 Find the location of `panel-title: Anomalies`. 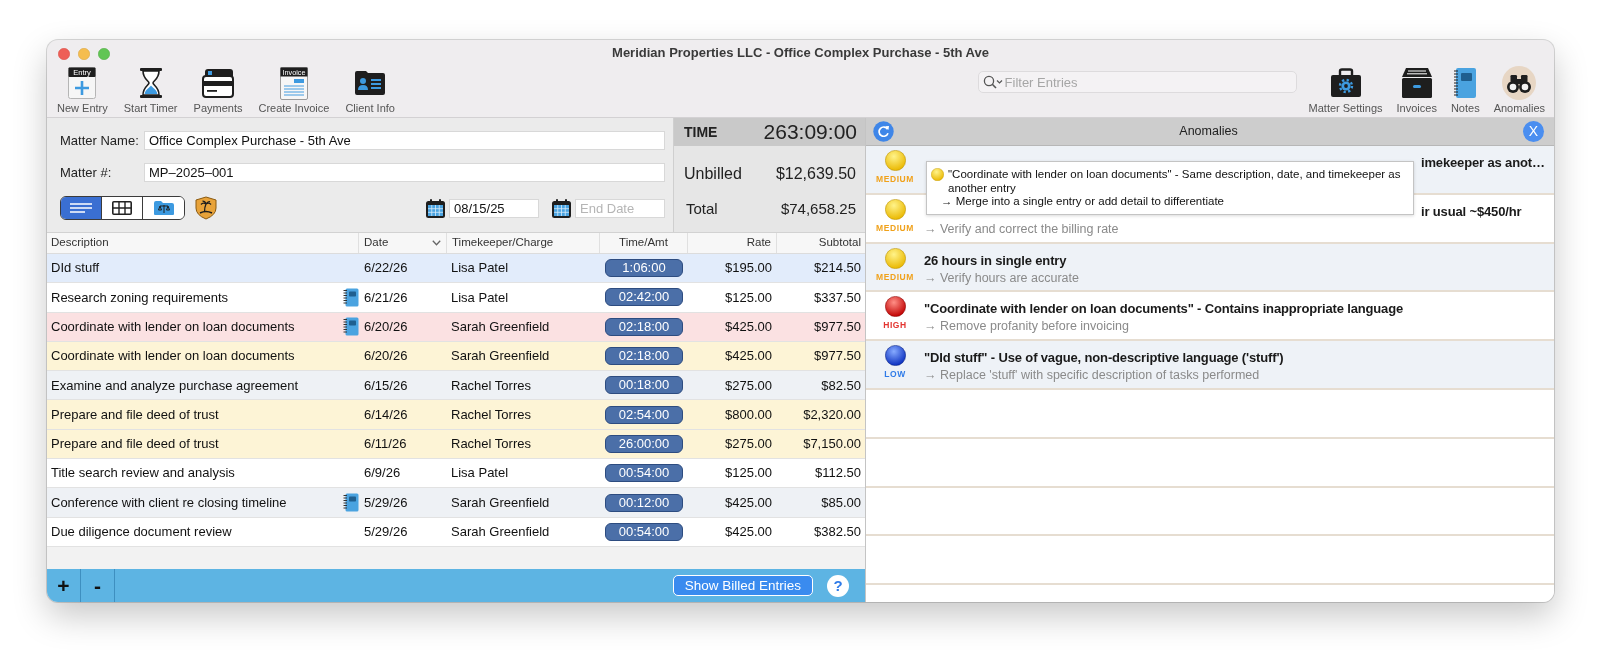

panel-title: Anomalies is located at coordinates (1208, 132).